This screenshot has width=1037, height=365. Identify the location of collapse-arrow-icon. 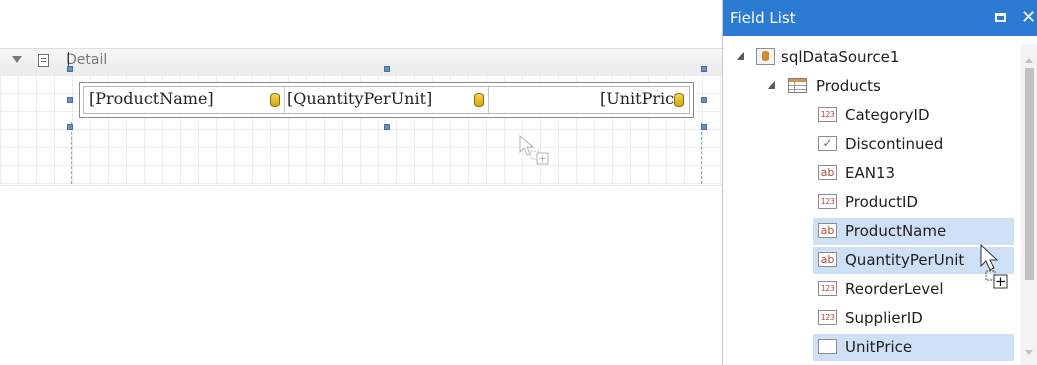
(17, 59).